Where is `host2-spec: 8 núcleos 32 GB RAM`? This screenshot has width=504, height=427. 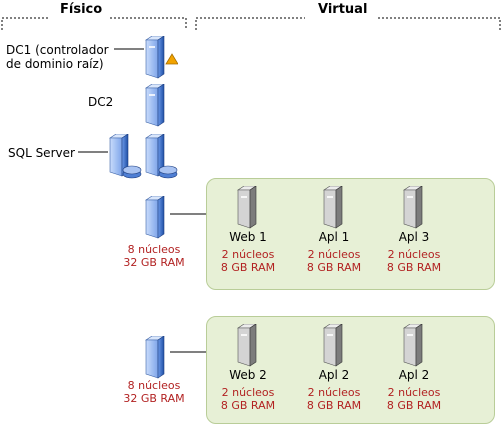 host2-spec: 8 núcleos 32 GB RAM is located at coordinates (154, 392).